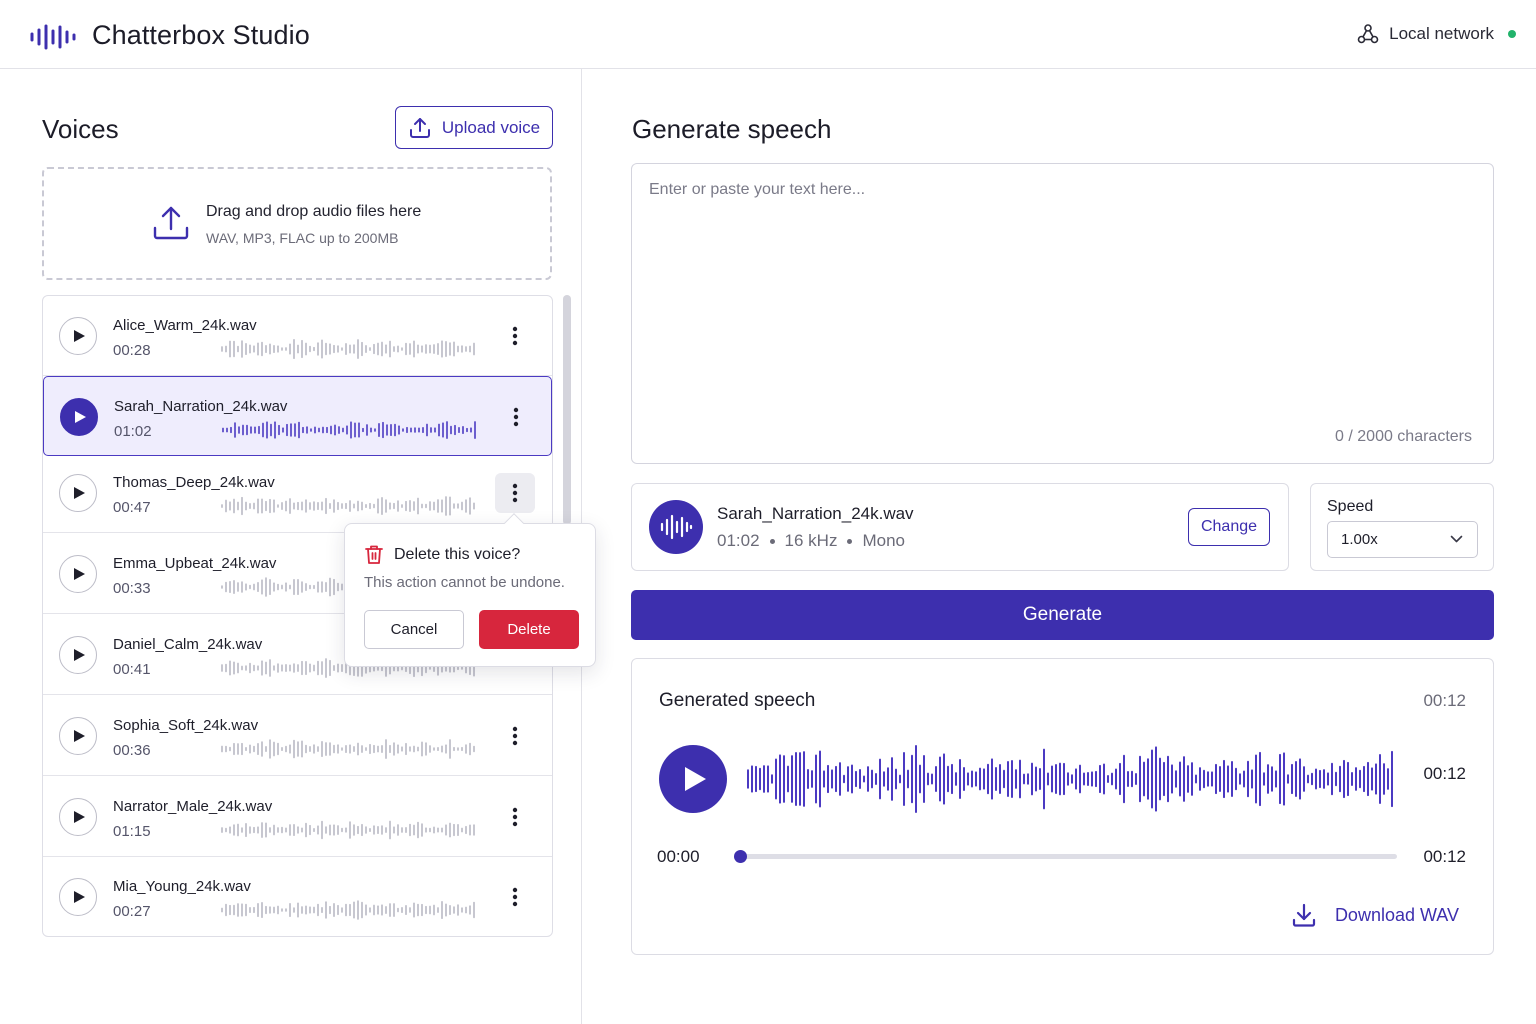  Describe the element at coordinates (1512, 34) in the screenshot. I see `status-dot` at that location.